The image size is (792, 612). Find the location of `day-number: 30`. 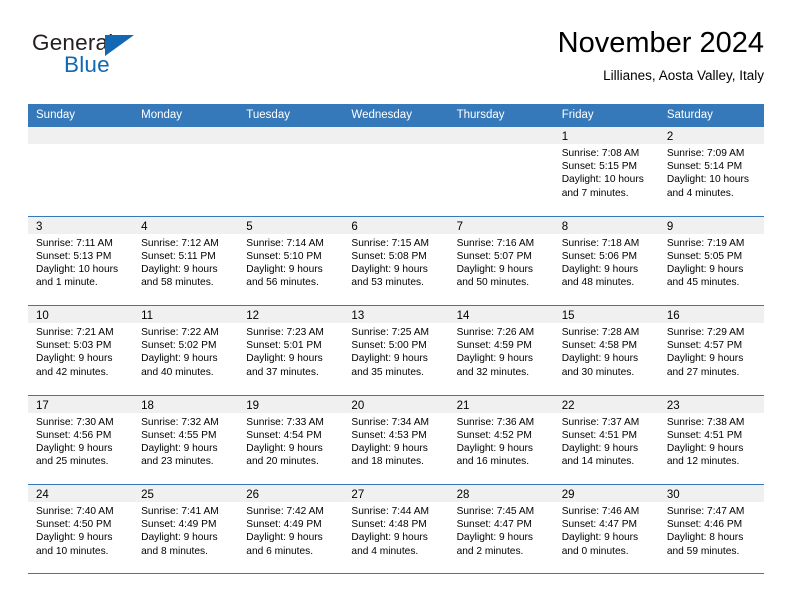

day-number: 30 is located at coordinates (673, 495).